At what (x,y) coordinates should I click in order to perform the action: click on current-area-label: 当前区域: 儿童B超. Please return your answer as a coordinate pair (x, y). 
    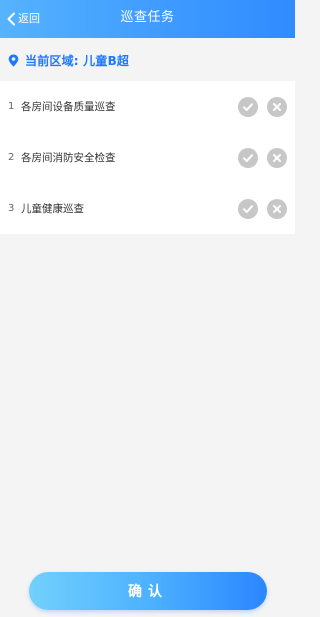
    Looking at the image, I should click on (77, 60).